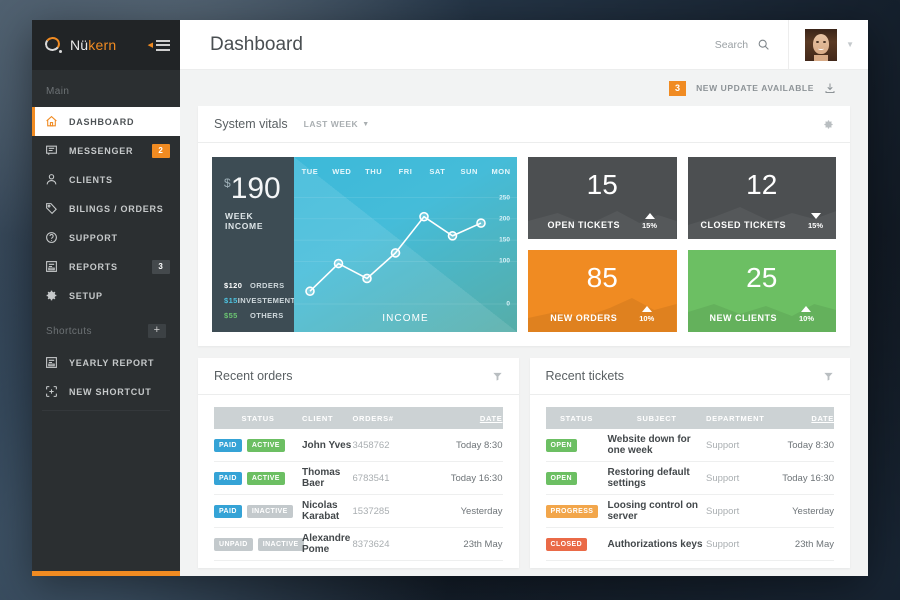  I want to click on legend-label: ORDERS, so click(267, 285).